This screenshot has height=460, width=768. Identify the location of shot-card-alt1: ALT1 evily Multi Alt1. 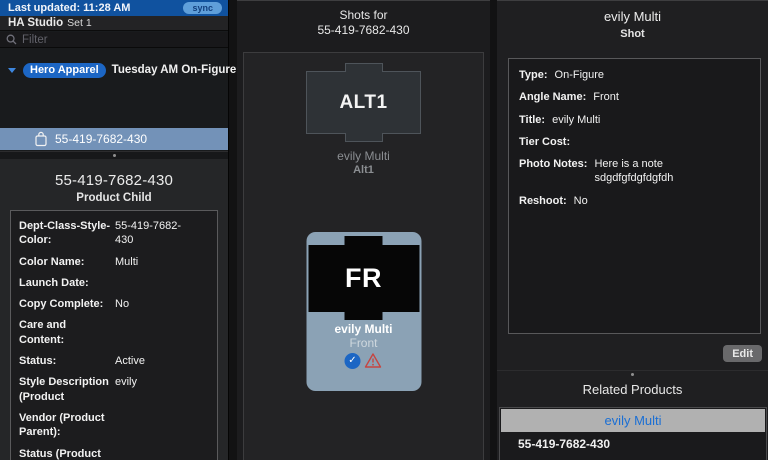
(363, 119).